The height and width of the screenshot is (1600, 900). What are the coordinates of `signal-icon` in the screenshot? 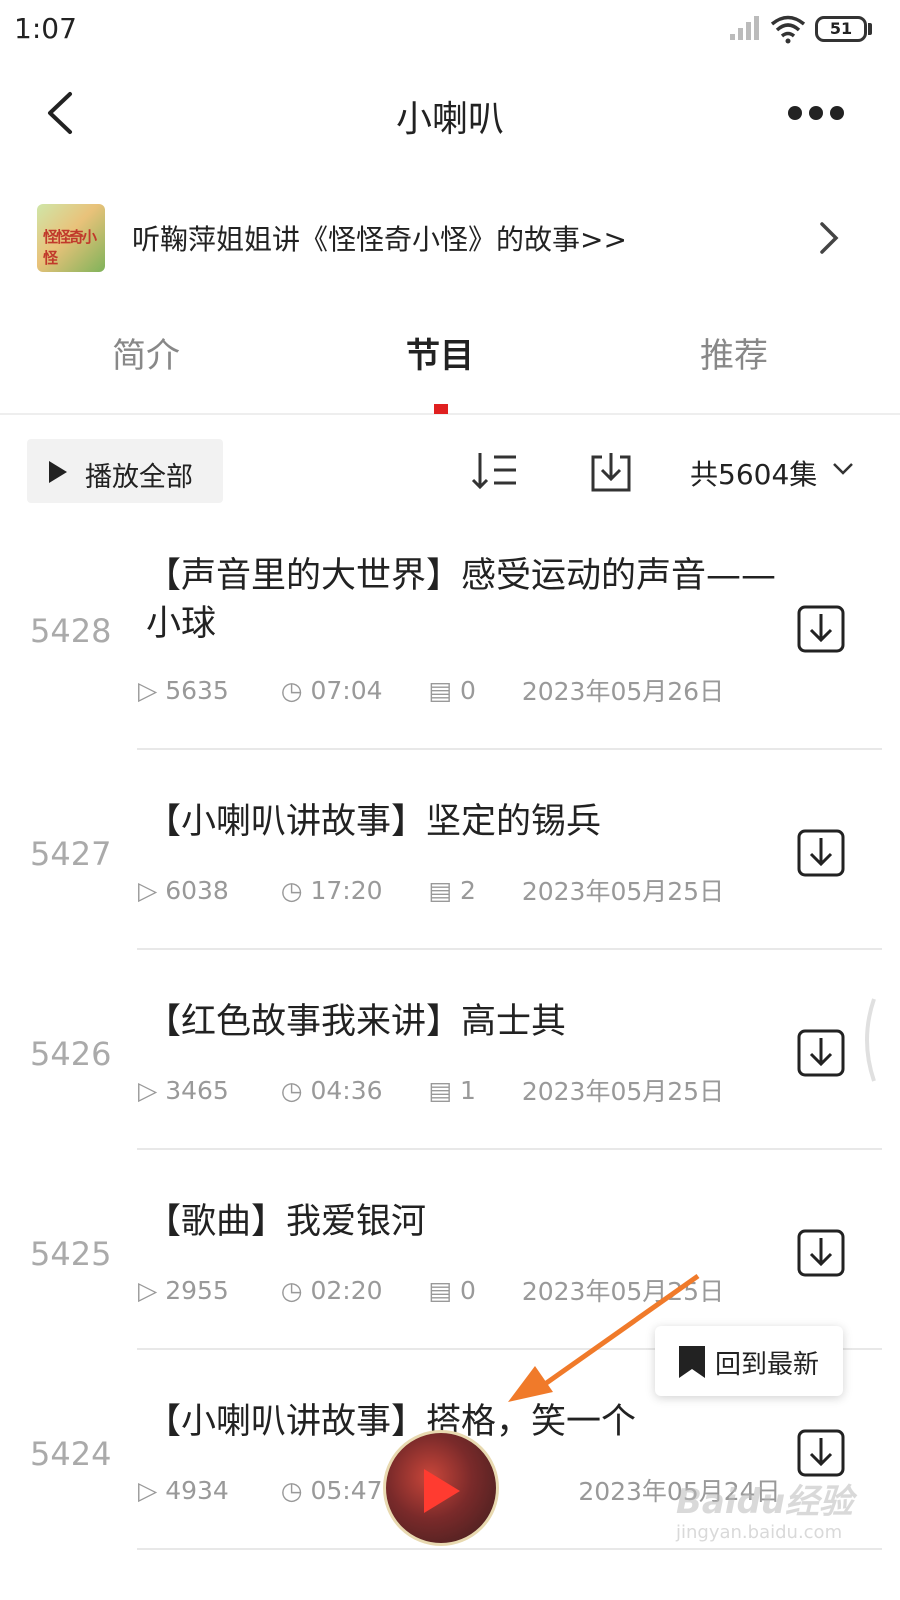 It's located at (744, 28).